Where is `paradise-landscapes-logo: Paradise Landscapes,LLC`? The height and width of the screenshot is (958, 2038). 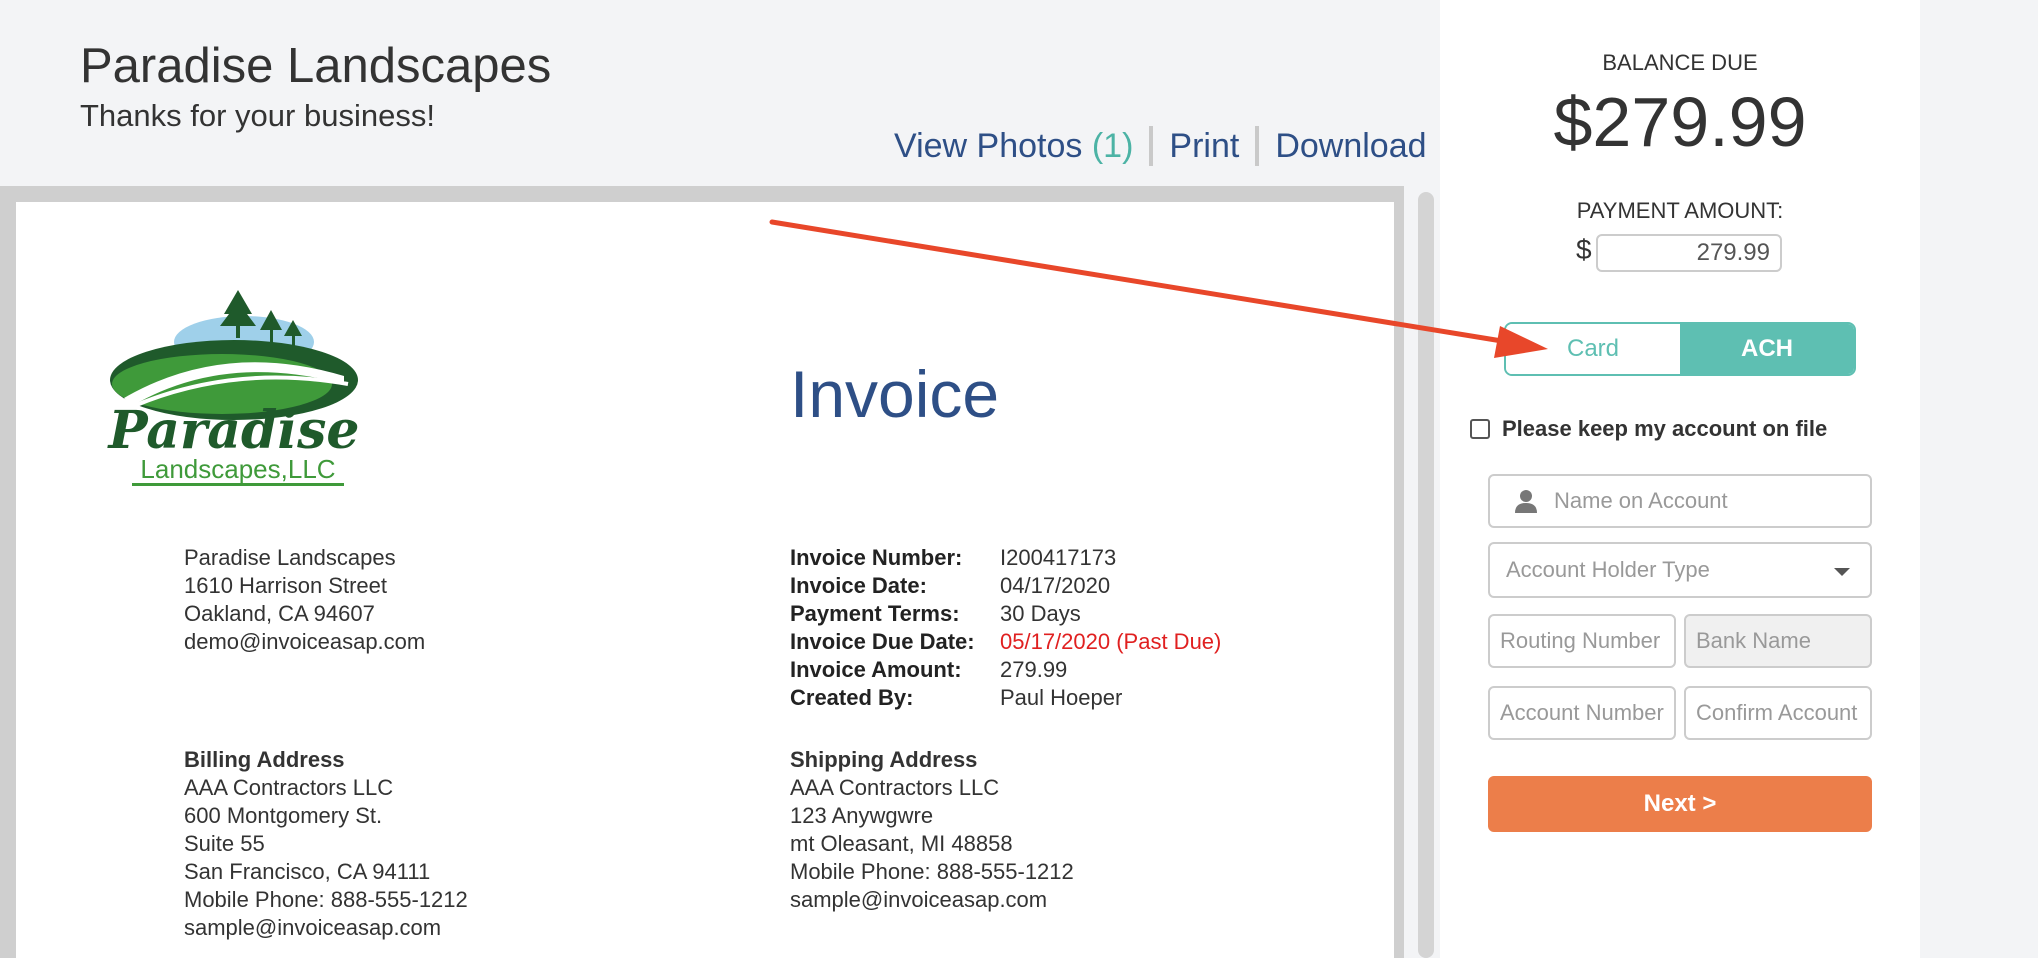
paradise-landscapes-logo: Paradise Landscapes,LLC is located at coordinates (233, 388).